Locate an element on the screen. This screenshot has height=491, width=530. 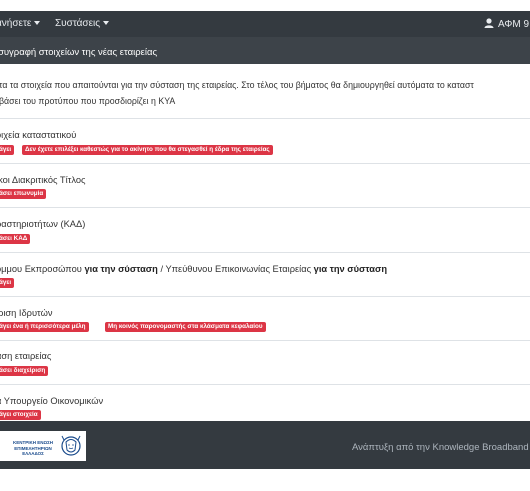
section-title-part: όμμου Εκπροσώπου is located at coordinates (42, 269).